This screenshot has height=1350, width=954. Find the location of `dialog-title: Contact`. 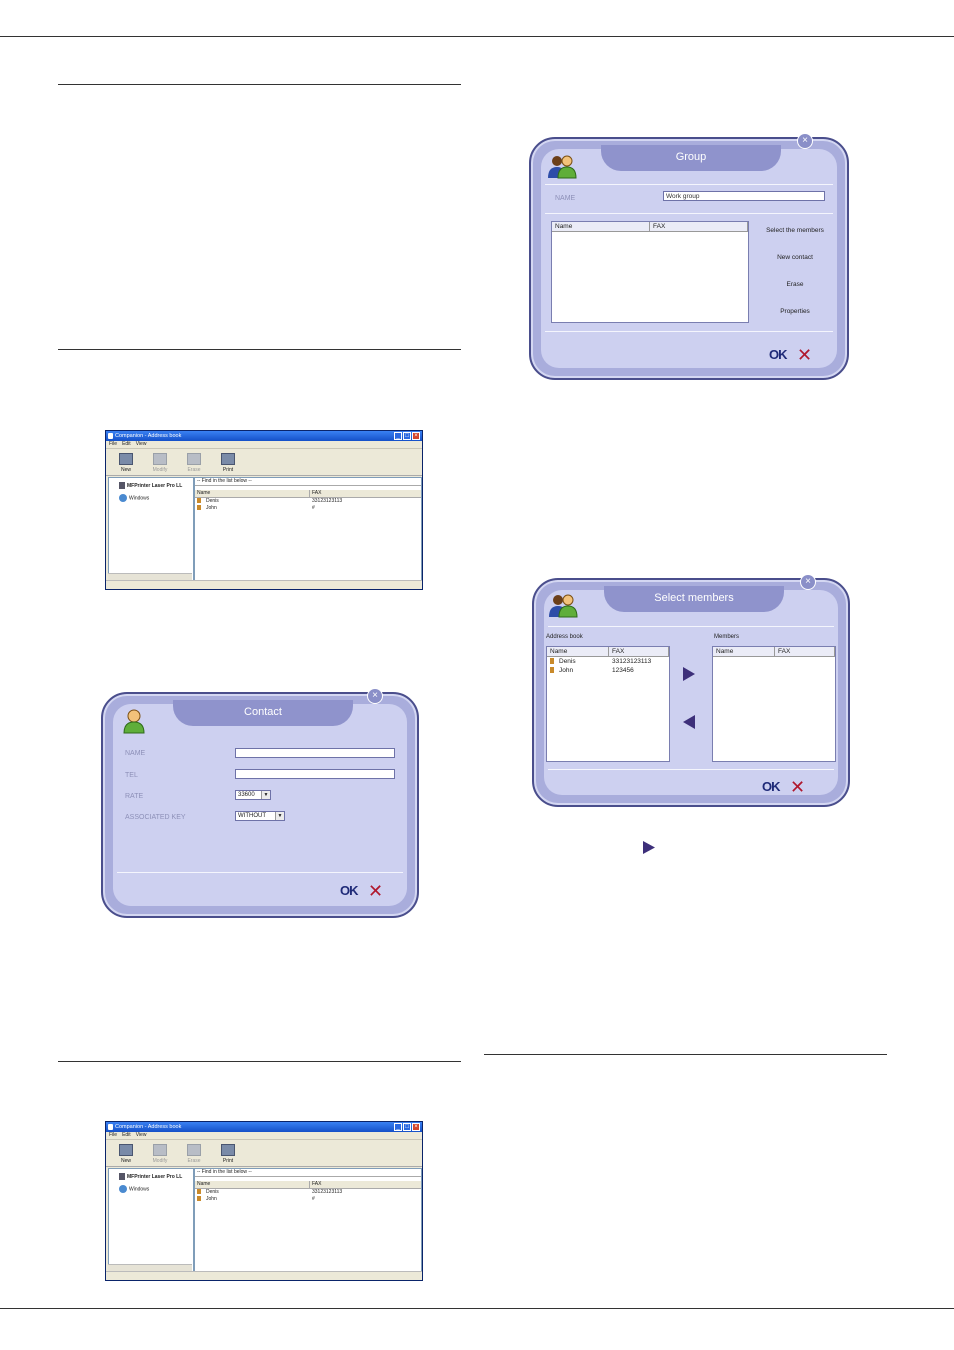

dialog-title: Contact is located at coordinates (263, 712).